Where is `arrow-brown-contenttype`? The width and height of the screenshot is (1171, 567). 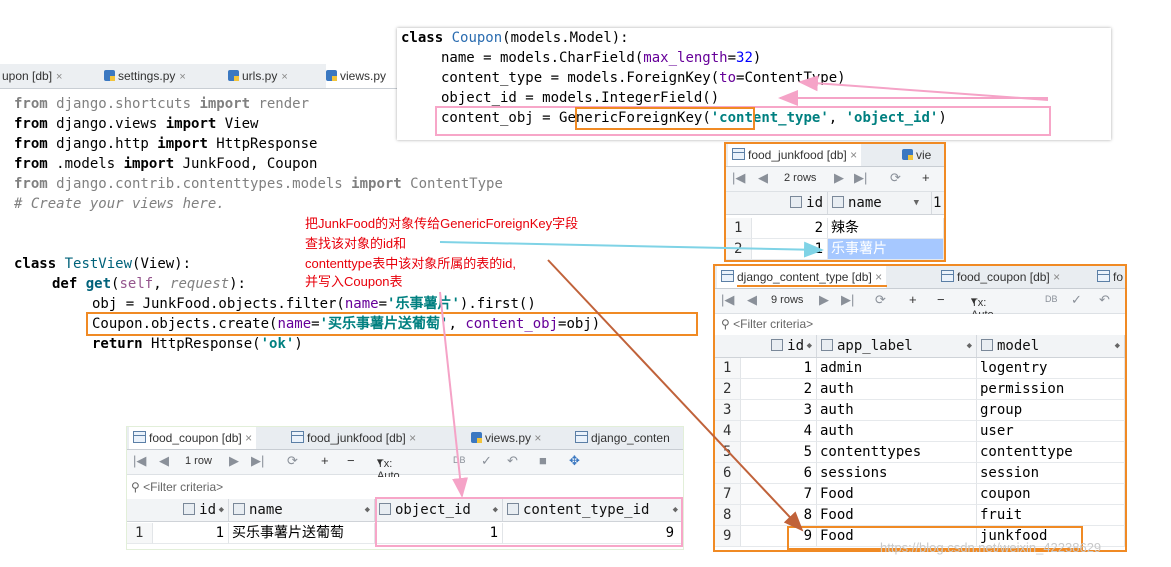
arrow-brown-contenttype is located at coordinates (675, 395).